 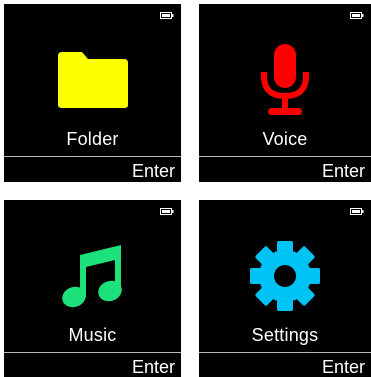 What do you see at coordinates (92, 80) in the screenshot?
I see `folder-icon` at bounding box center [92, 80].